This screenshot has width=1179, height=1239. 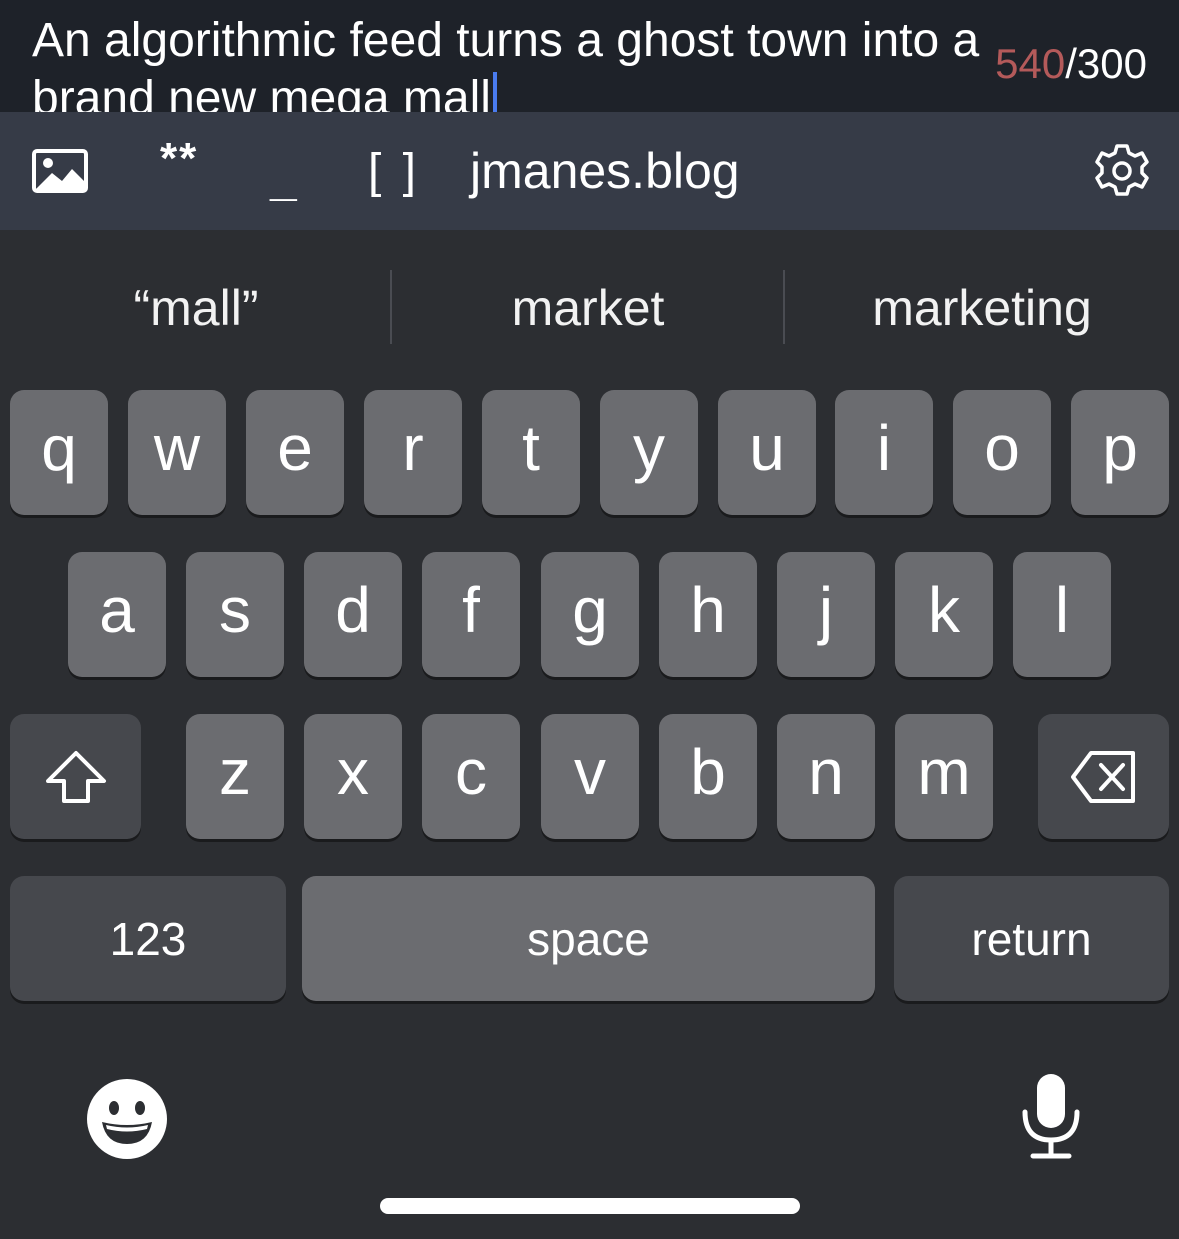 I want to click on key-p: p, so click(x=1120, y=452).